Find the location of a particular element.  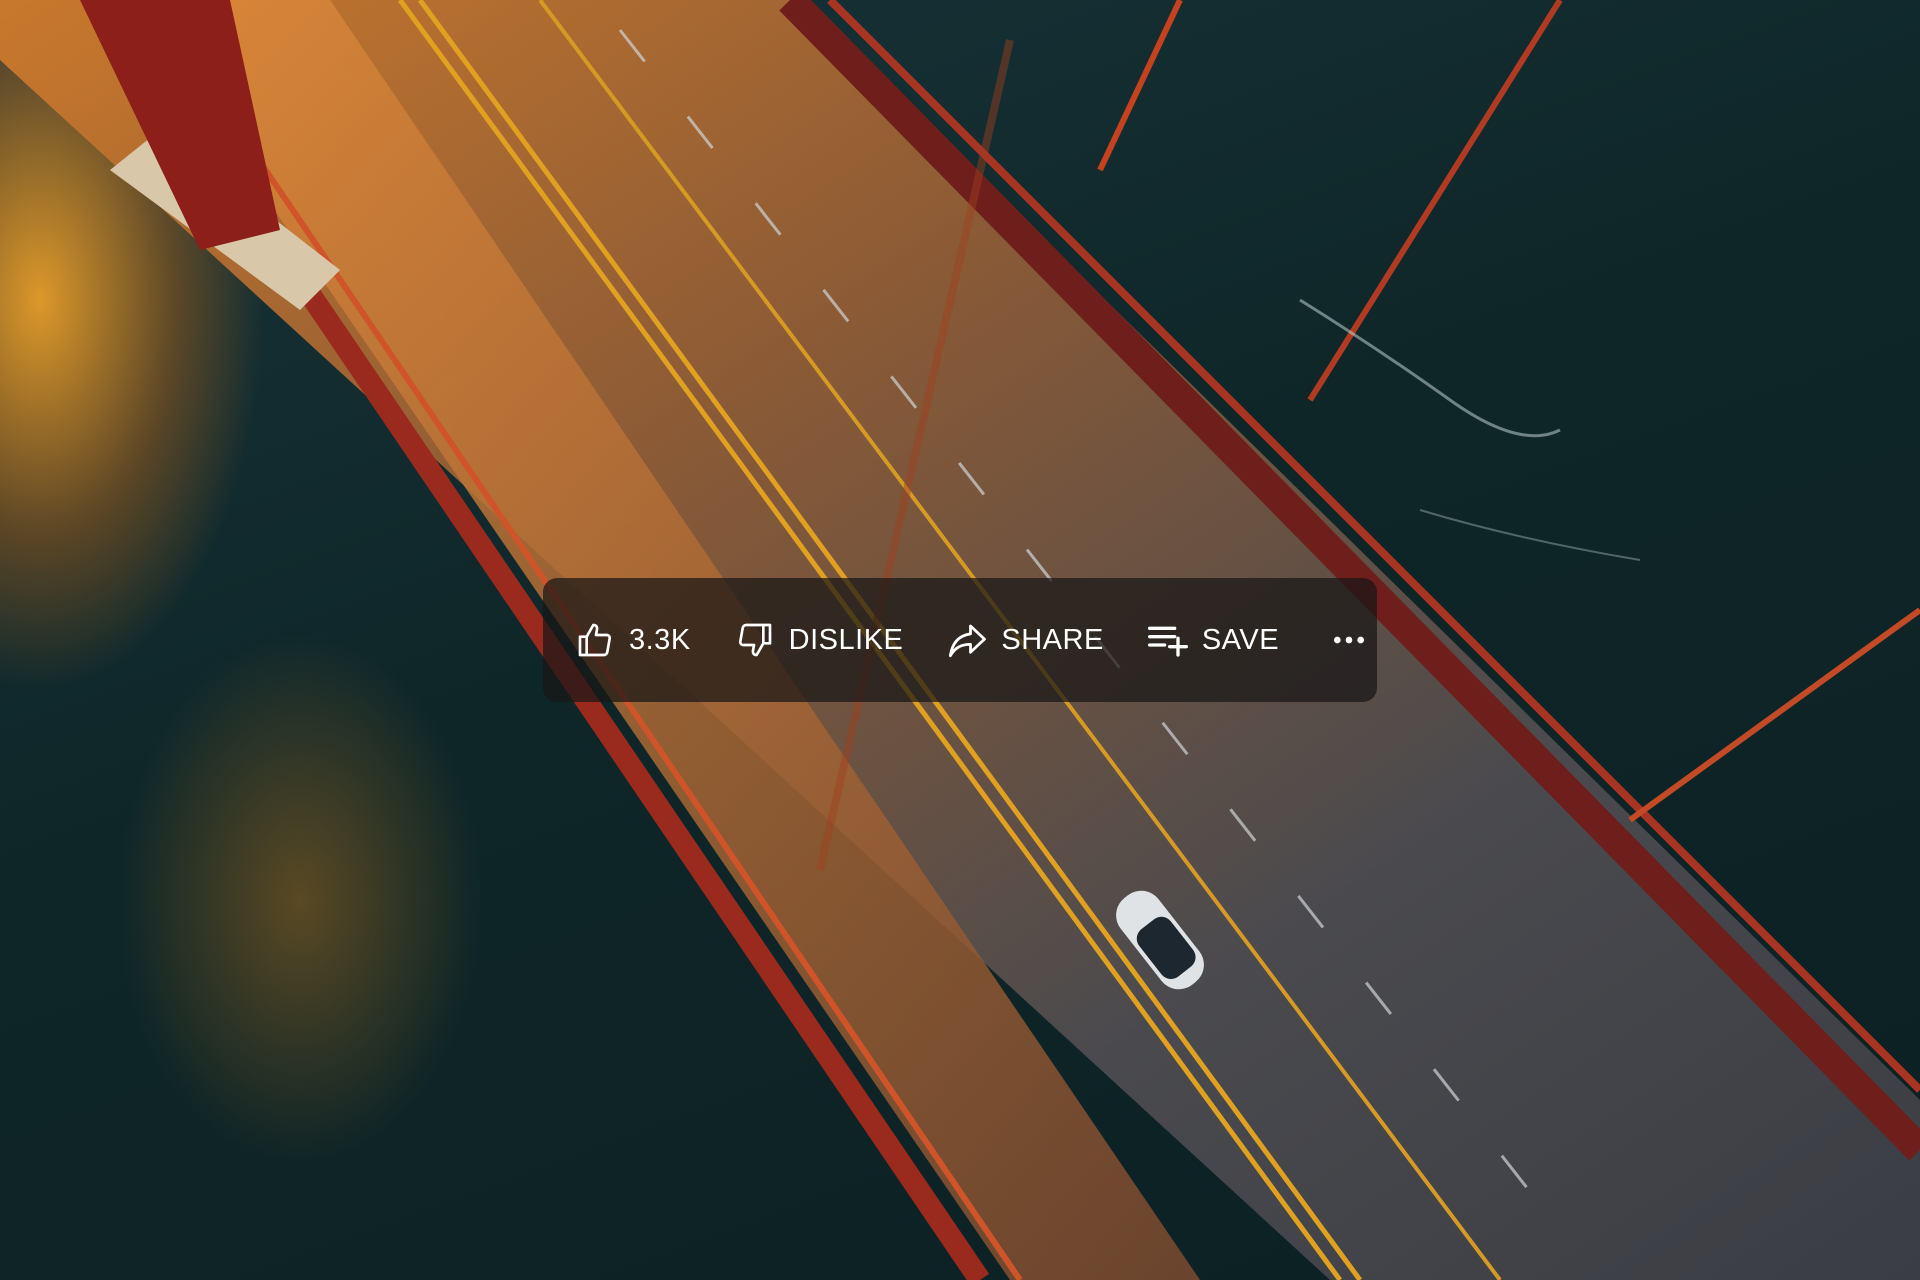

like-button: 3.3K is located at coordinates (632, 640).